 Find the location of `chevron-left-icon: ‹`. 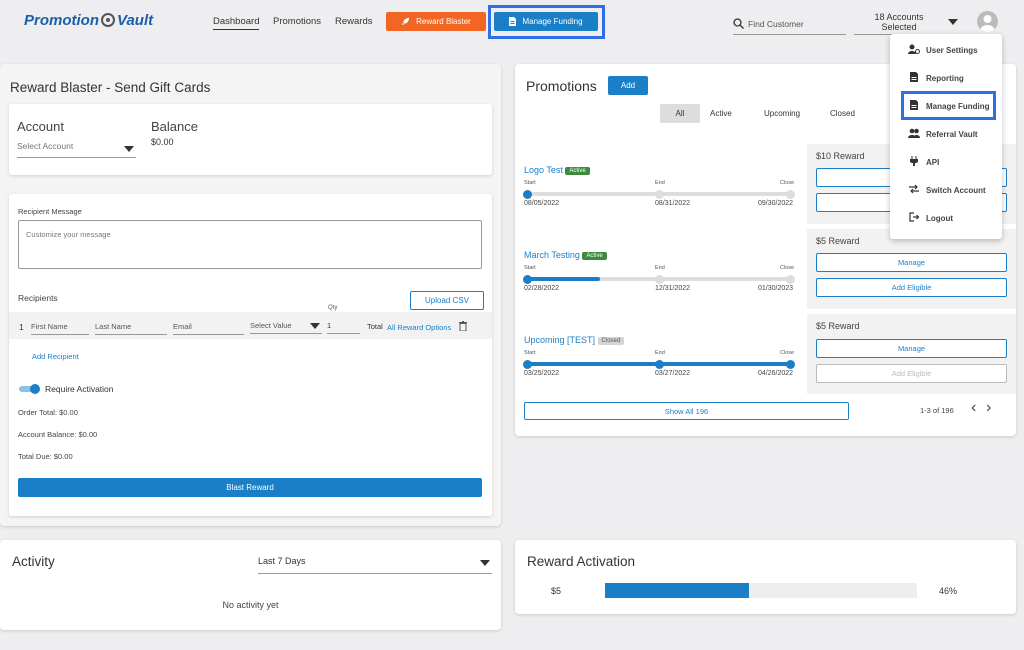

chevron-left-icon: ‹ is located at coordinates (973, 408).